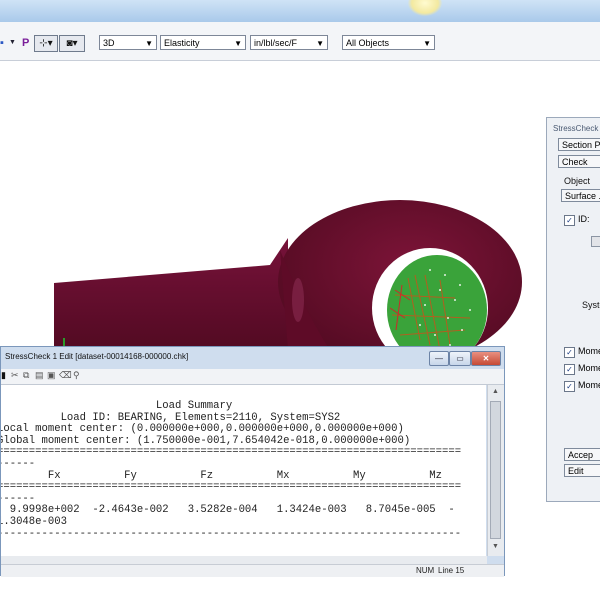 This screenshot has width=600, height=600. I want to click on view-dropdown-icon: ▼, so click(12, 43).